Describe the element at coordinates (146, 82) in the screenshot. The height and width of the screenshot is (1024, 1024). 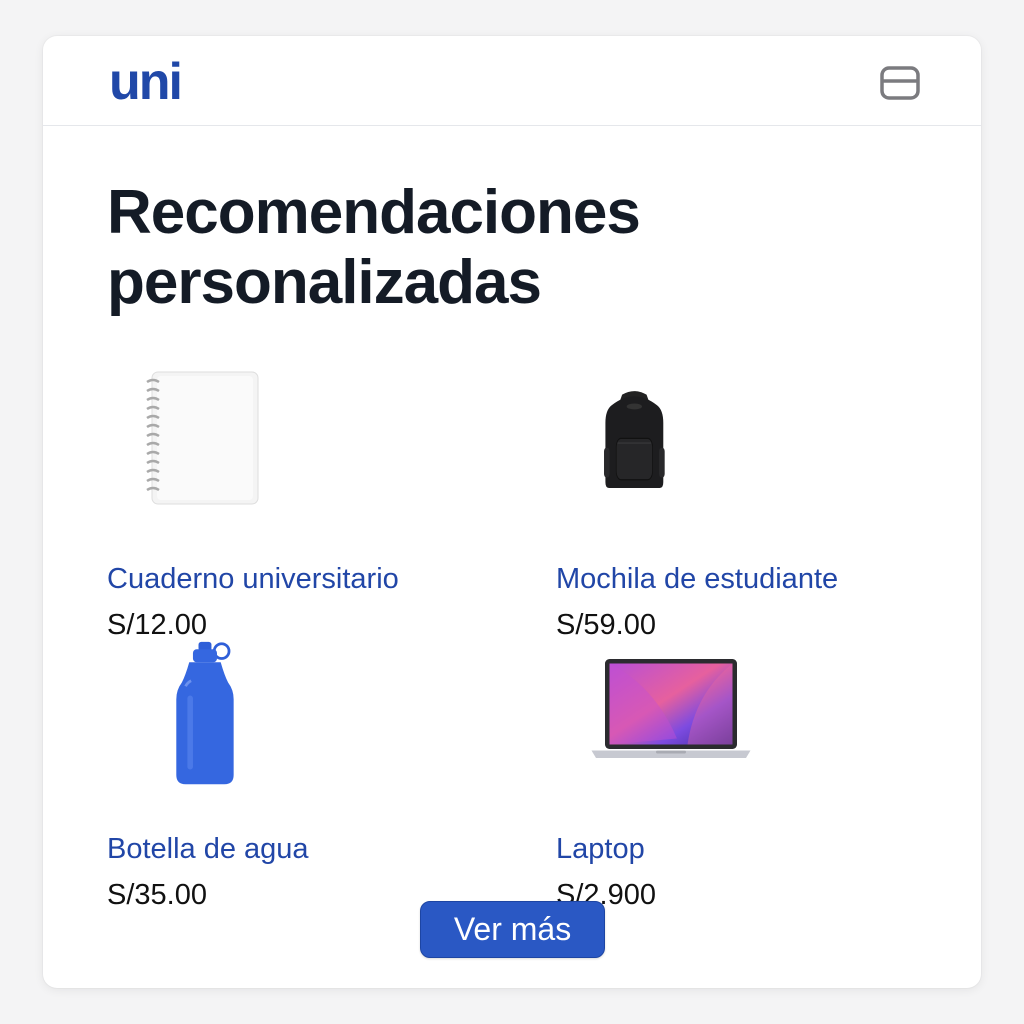
I see `logo: uni` at that location.